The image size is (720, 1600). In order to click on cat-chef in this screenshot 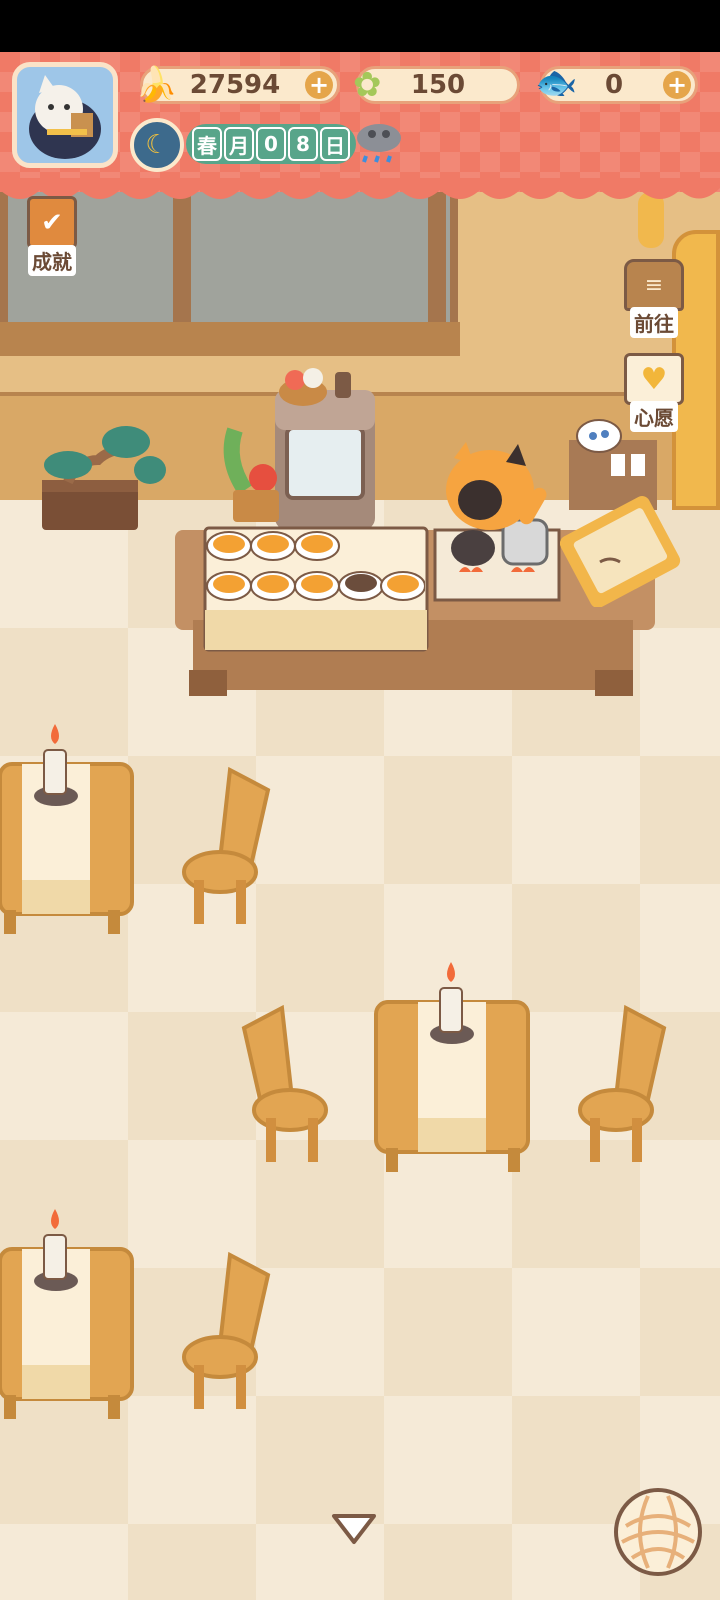, I will do `click(500, 495)`.